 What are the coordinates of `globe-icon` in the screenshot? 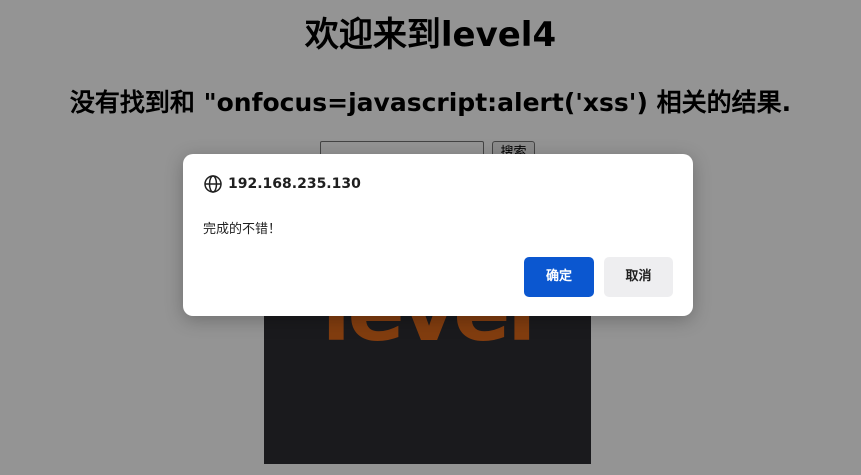 It's located at (213, 184).